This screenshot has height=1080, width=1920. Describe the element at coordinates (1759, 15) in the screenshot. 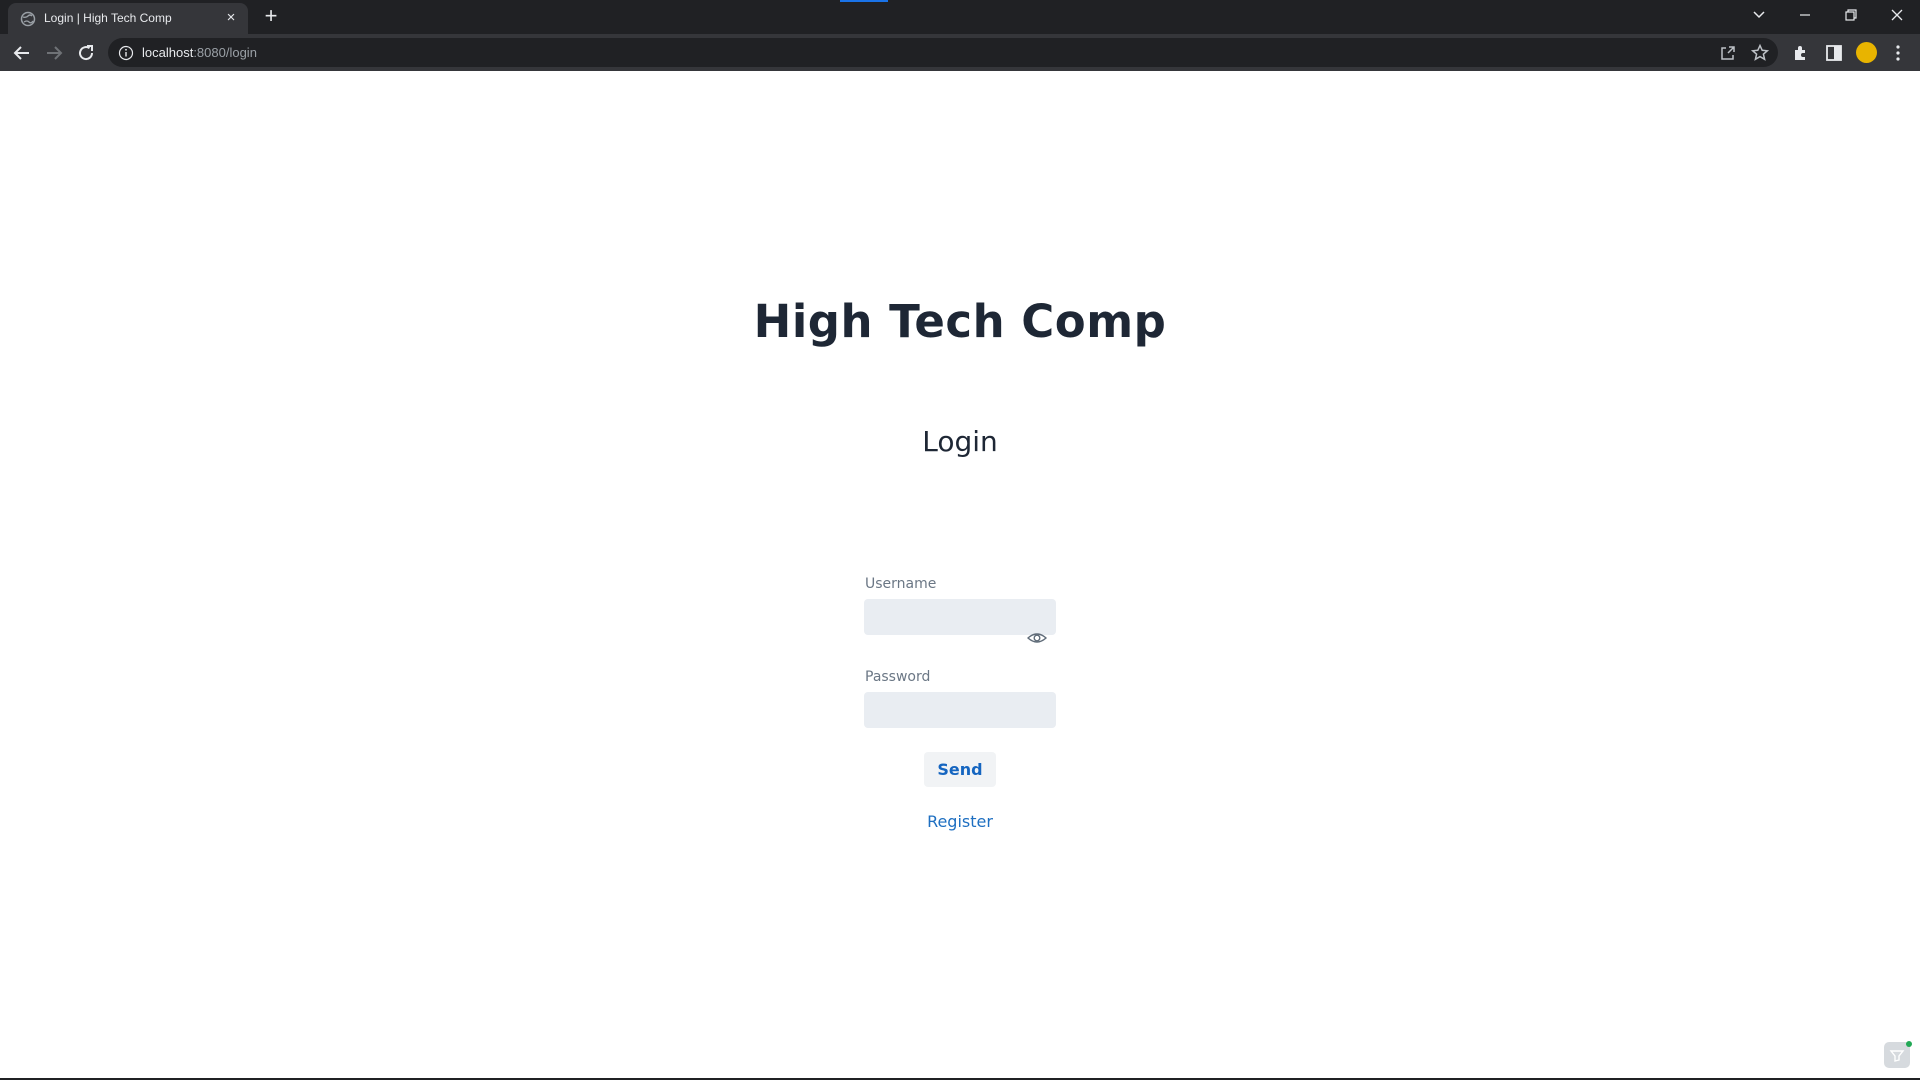

I see `tab-search-chevron-icon` at that location.